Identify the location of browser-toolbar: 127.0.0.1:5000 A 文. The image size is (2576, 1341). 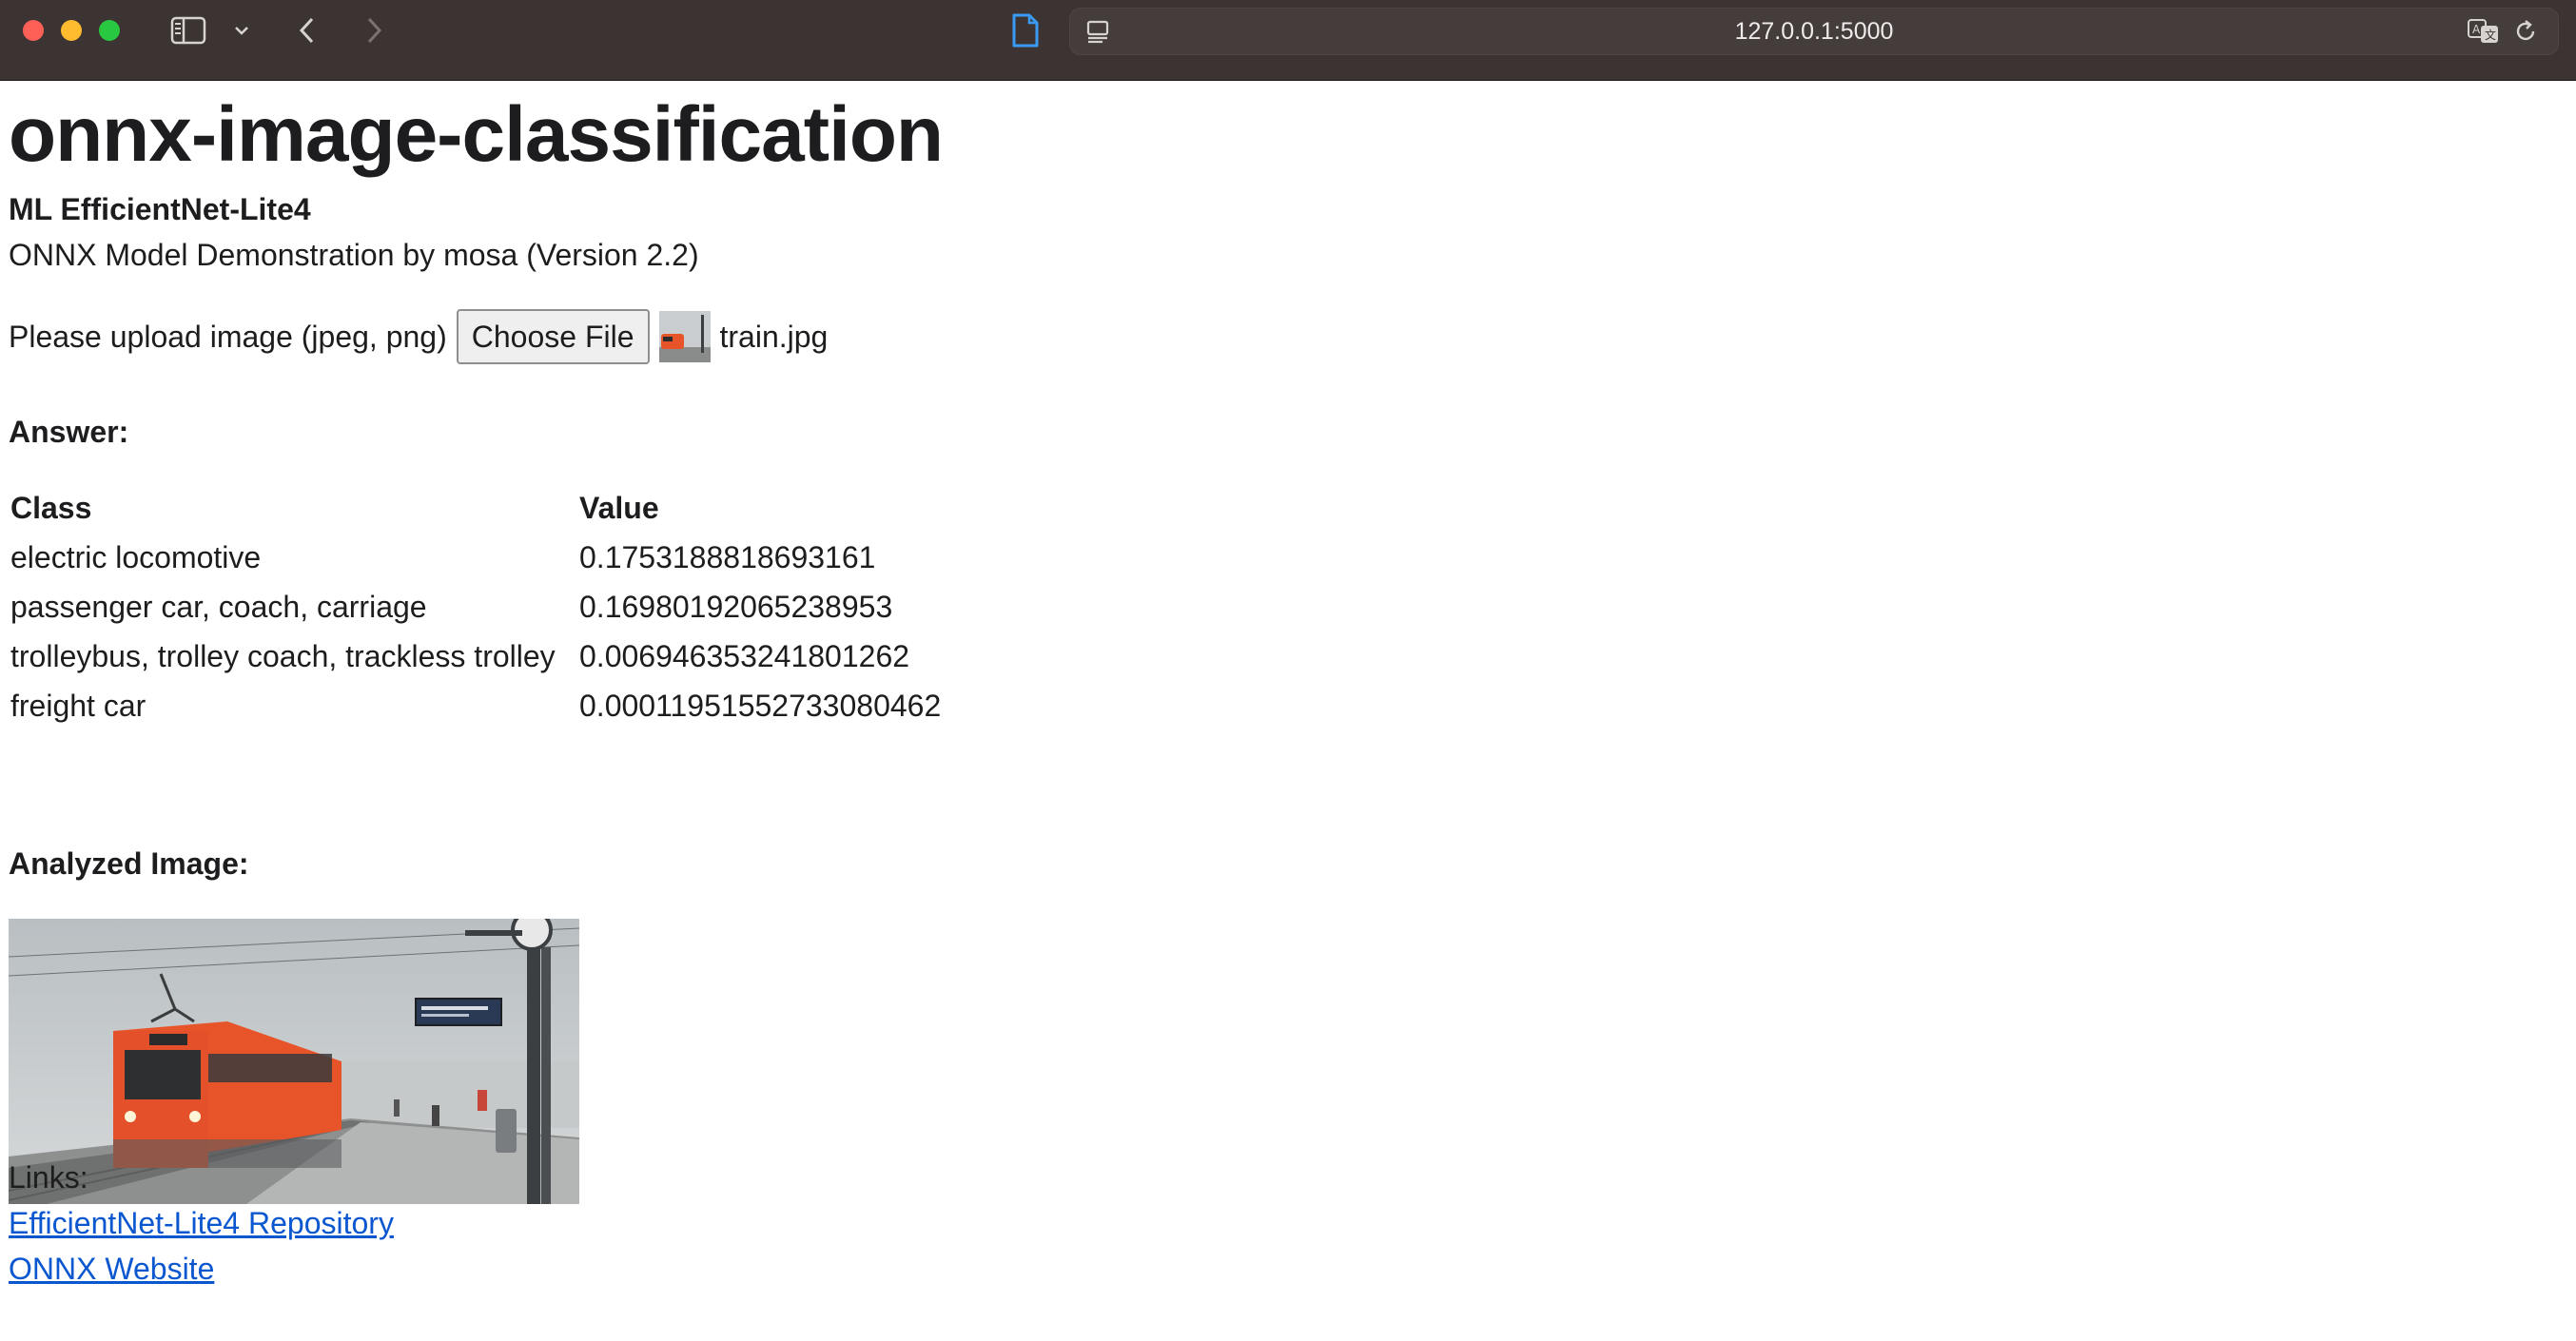
(1288, 41).